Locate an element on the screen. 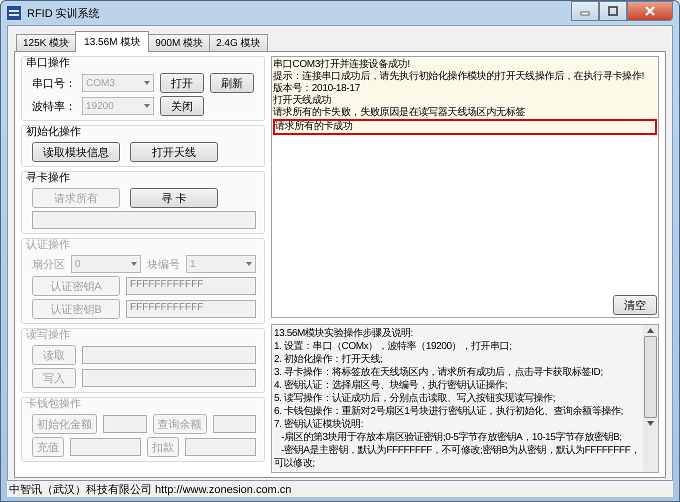  scroll-down-icon is located at coordinates (650, 423).